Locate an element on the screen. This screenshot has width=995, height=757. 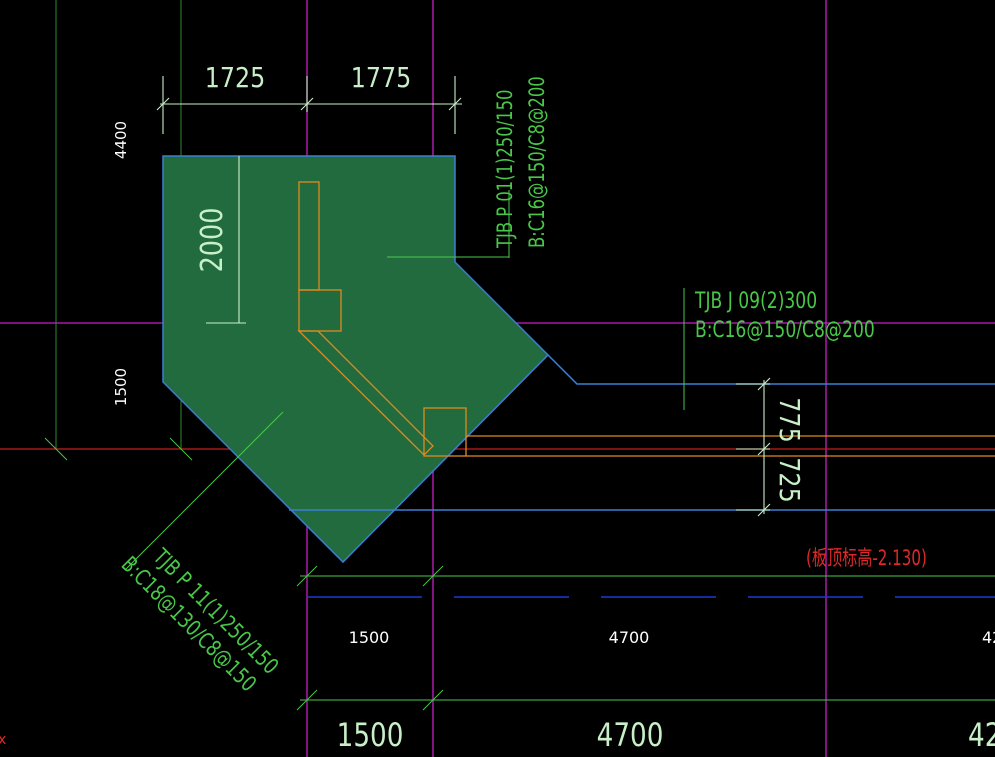
axis-dim-large-1: 1500 is located at coordinates (370, 734).